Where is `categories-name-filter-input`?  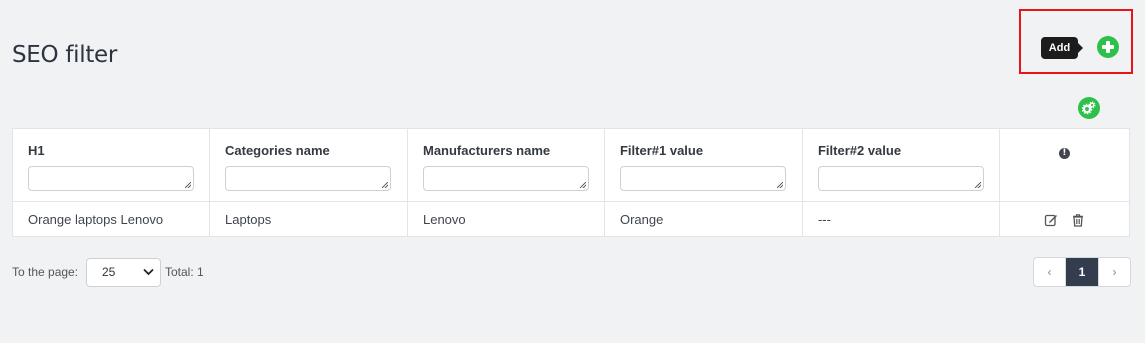
categories-name-filter-input is located at coordinates (308, 178).